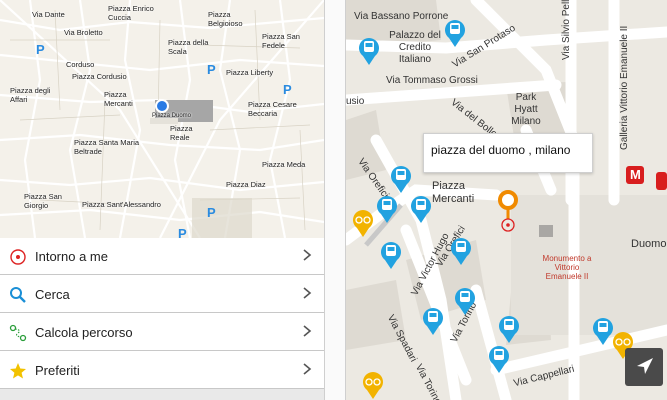  What do you see at coordinates (272, 109) in the screenshot?
I see `street-label: Piazza Cesare Beccaria` at bounding box center [272, 109].